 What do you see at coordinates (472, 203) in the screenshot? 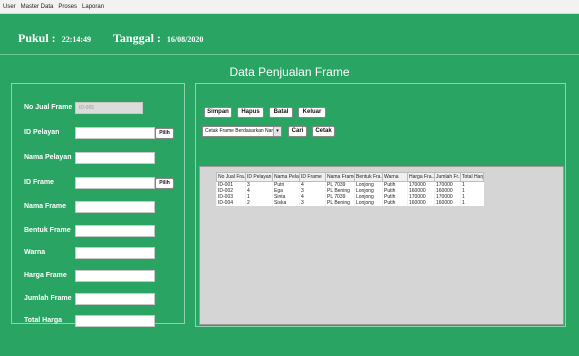
I see `table-cell: 1` at bounding box center [472, 203].